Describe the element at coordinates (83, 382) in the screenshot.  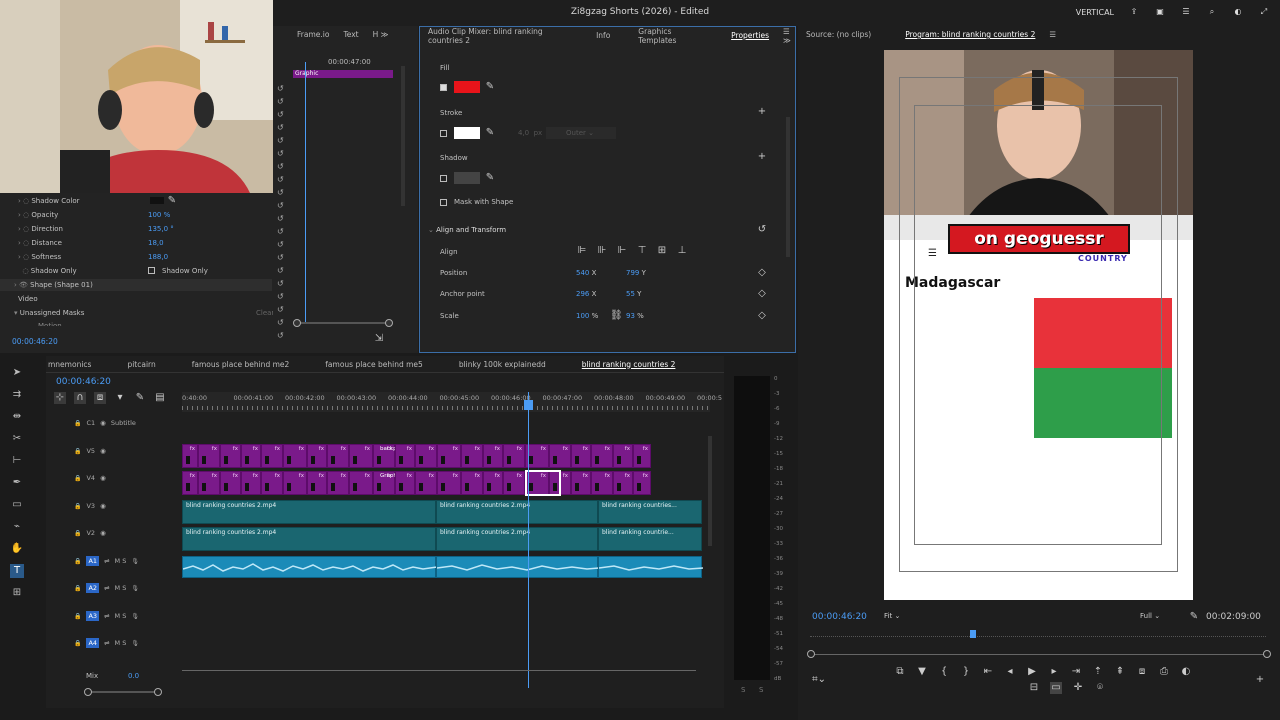
I see `timeline-timecode: 00:00:46:20` at that location.